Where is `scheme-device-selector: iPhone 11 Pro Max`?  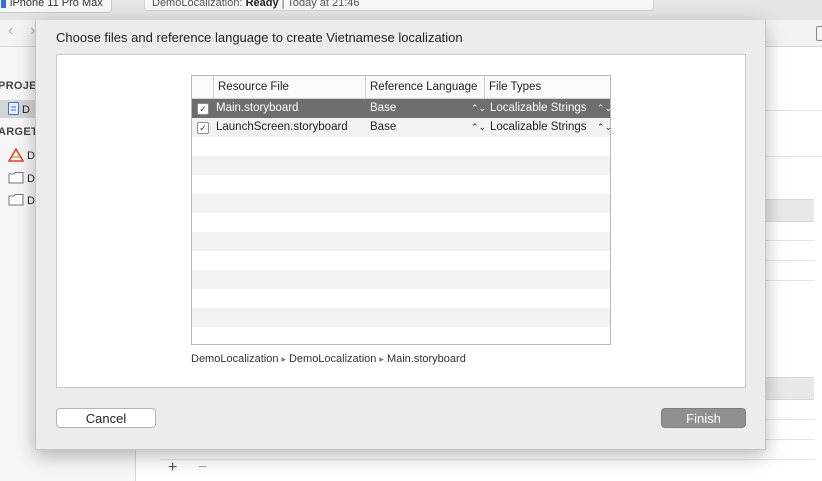 scheme-device-selector: iPhone 11 Pro Max is located at coordinates (56, 6).